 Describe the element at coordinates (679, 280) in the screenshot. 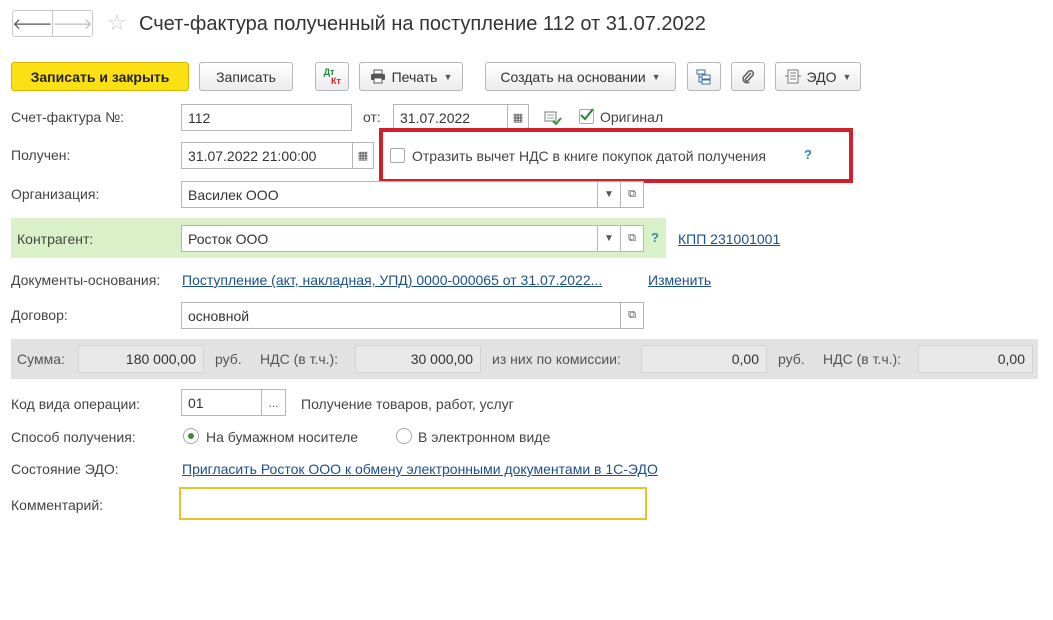

I see `change-link: Изменить` at that location.